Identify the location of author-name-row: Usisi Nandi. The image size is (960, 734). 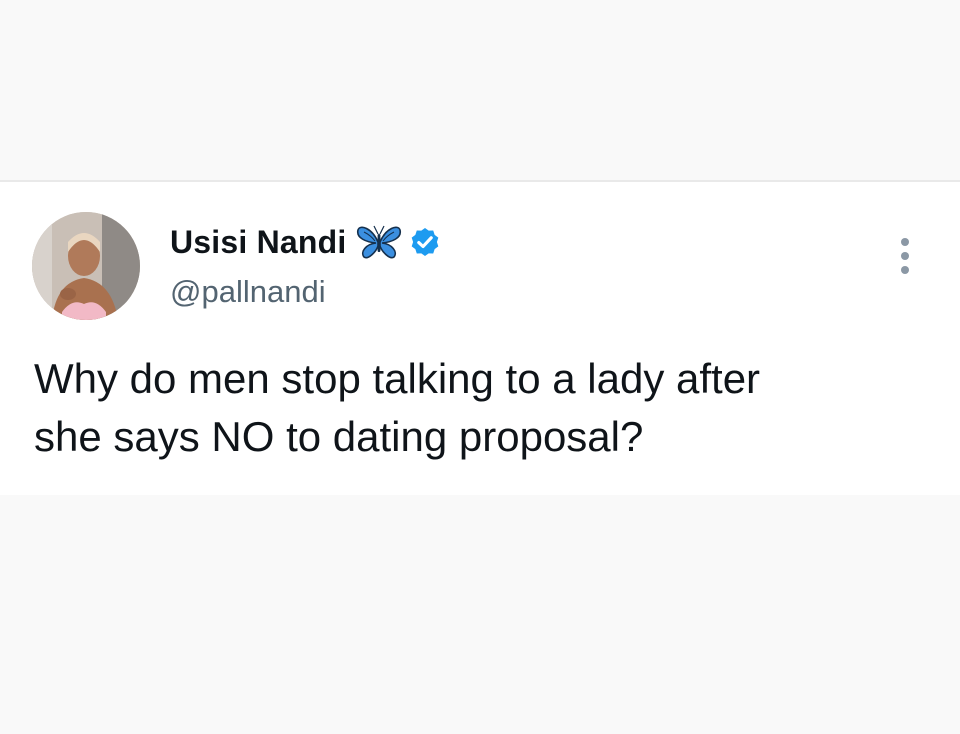
(306, 242).